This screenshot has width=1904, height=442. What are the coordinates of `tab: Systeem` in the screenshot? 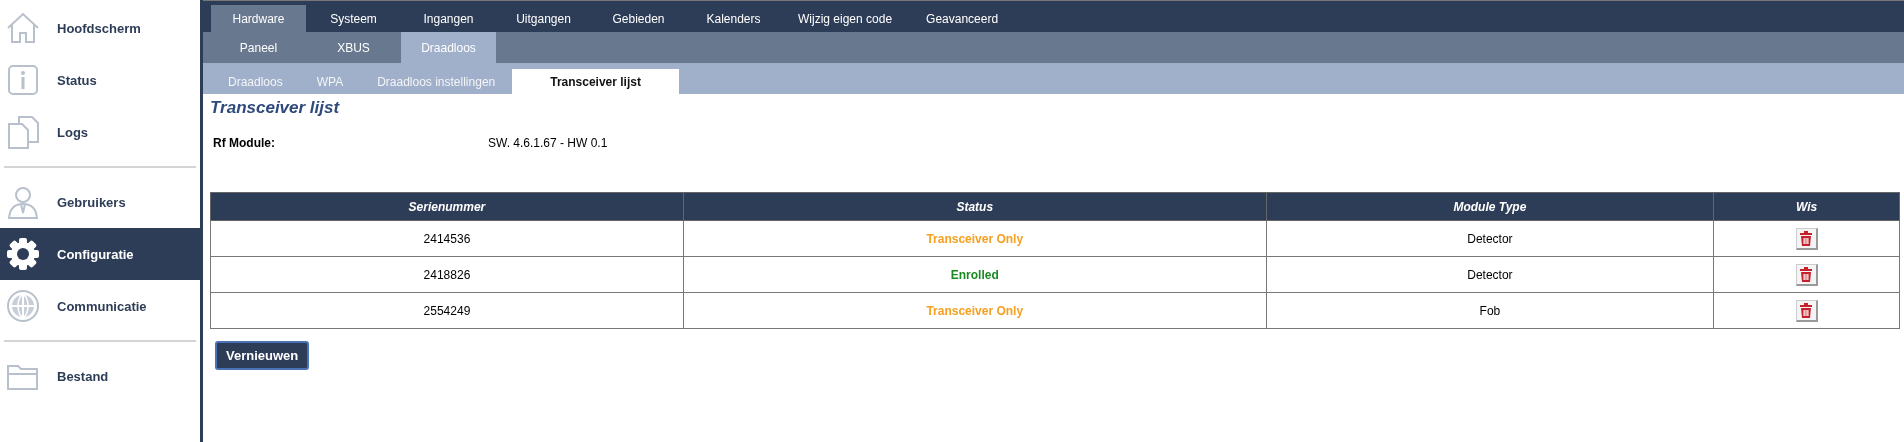 It's located at (353, 18).